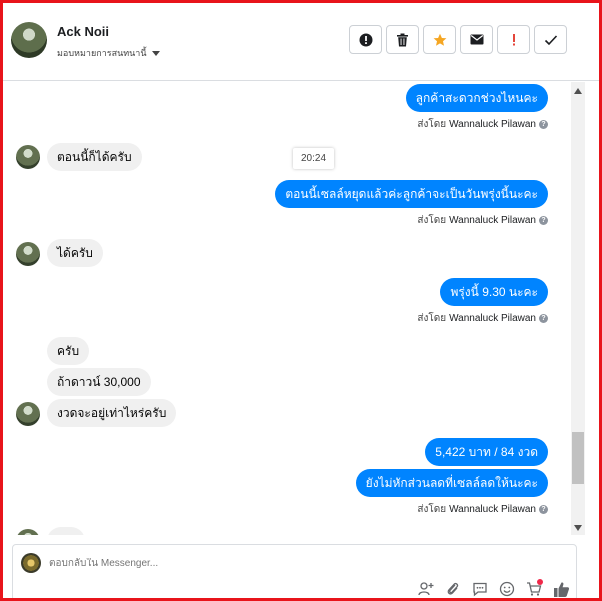  I want to click on header-actions, so click(458, 39).